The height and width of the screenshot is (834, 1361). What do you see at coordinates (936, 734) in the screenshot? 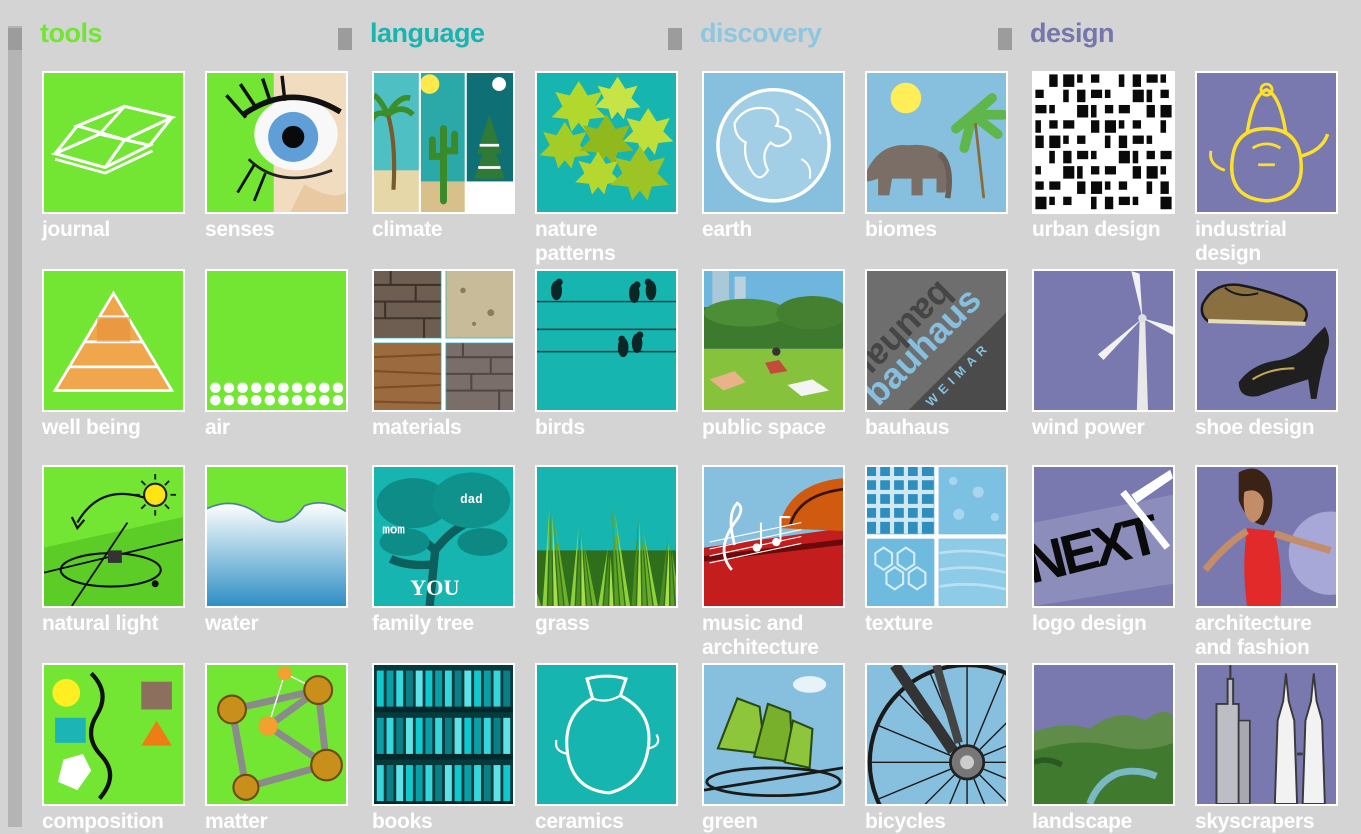
I see `topic-tile-bicycles` at bounding box center [936, 734].